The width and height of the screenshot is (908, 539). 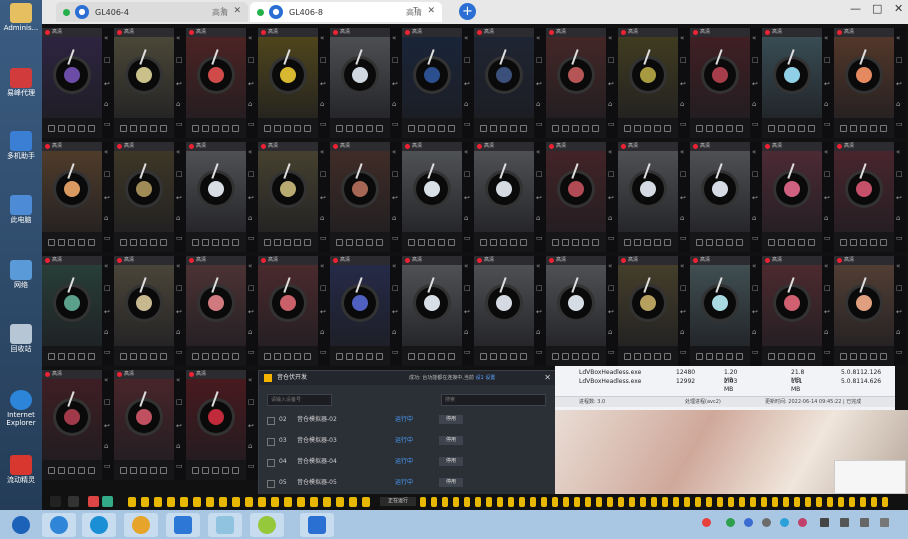 I want to click on tray-icon-blue, so click(x=748, y=522).